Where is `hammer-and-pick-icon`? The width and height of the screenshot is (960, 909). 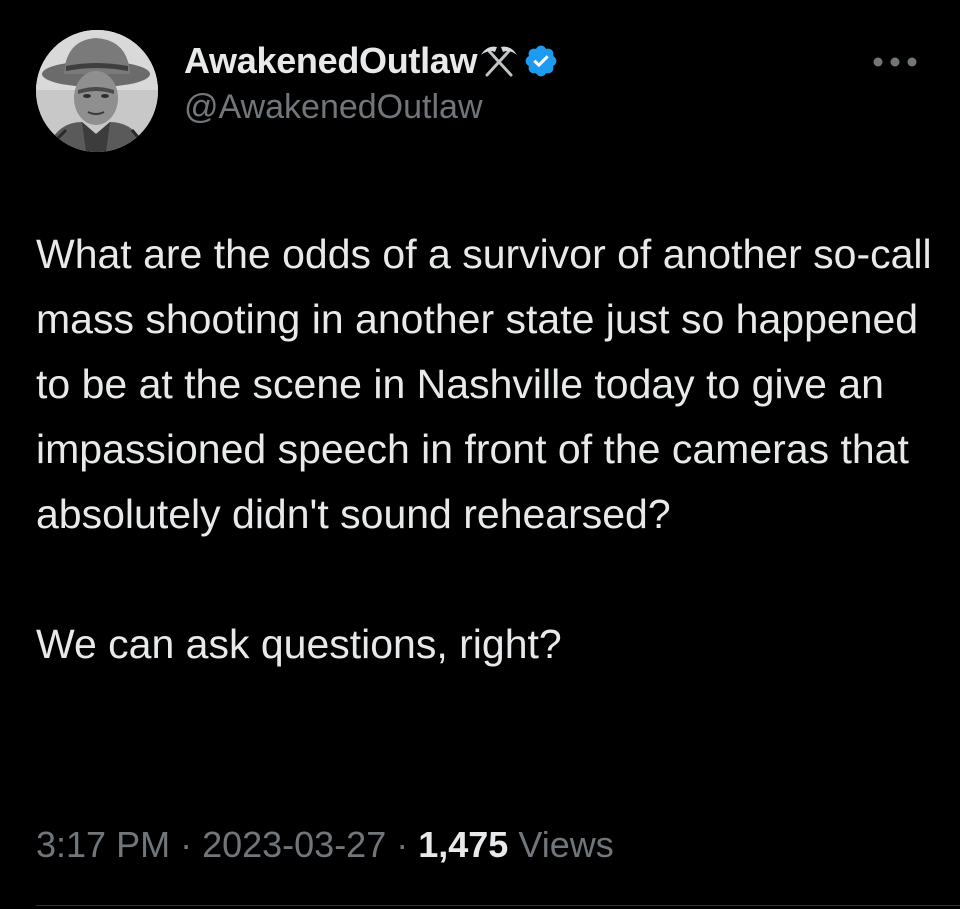
hammer-and-pick-icon is located at coordinates (499, 61).